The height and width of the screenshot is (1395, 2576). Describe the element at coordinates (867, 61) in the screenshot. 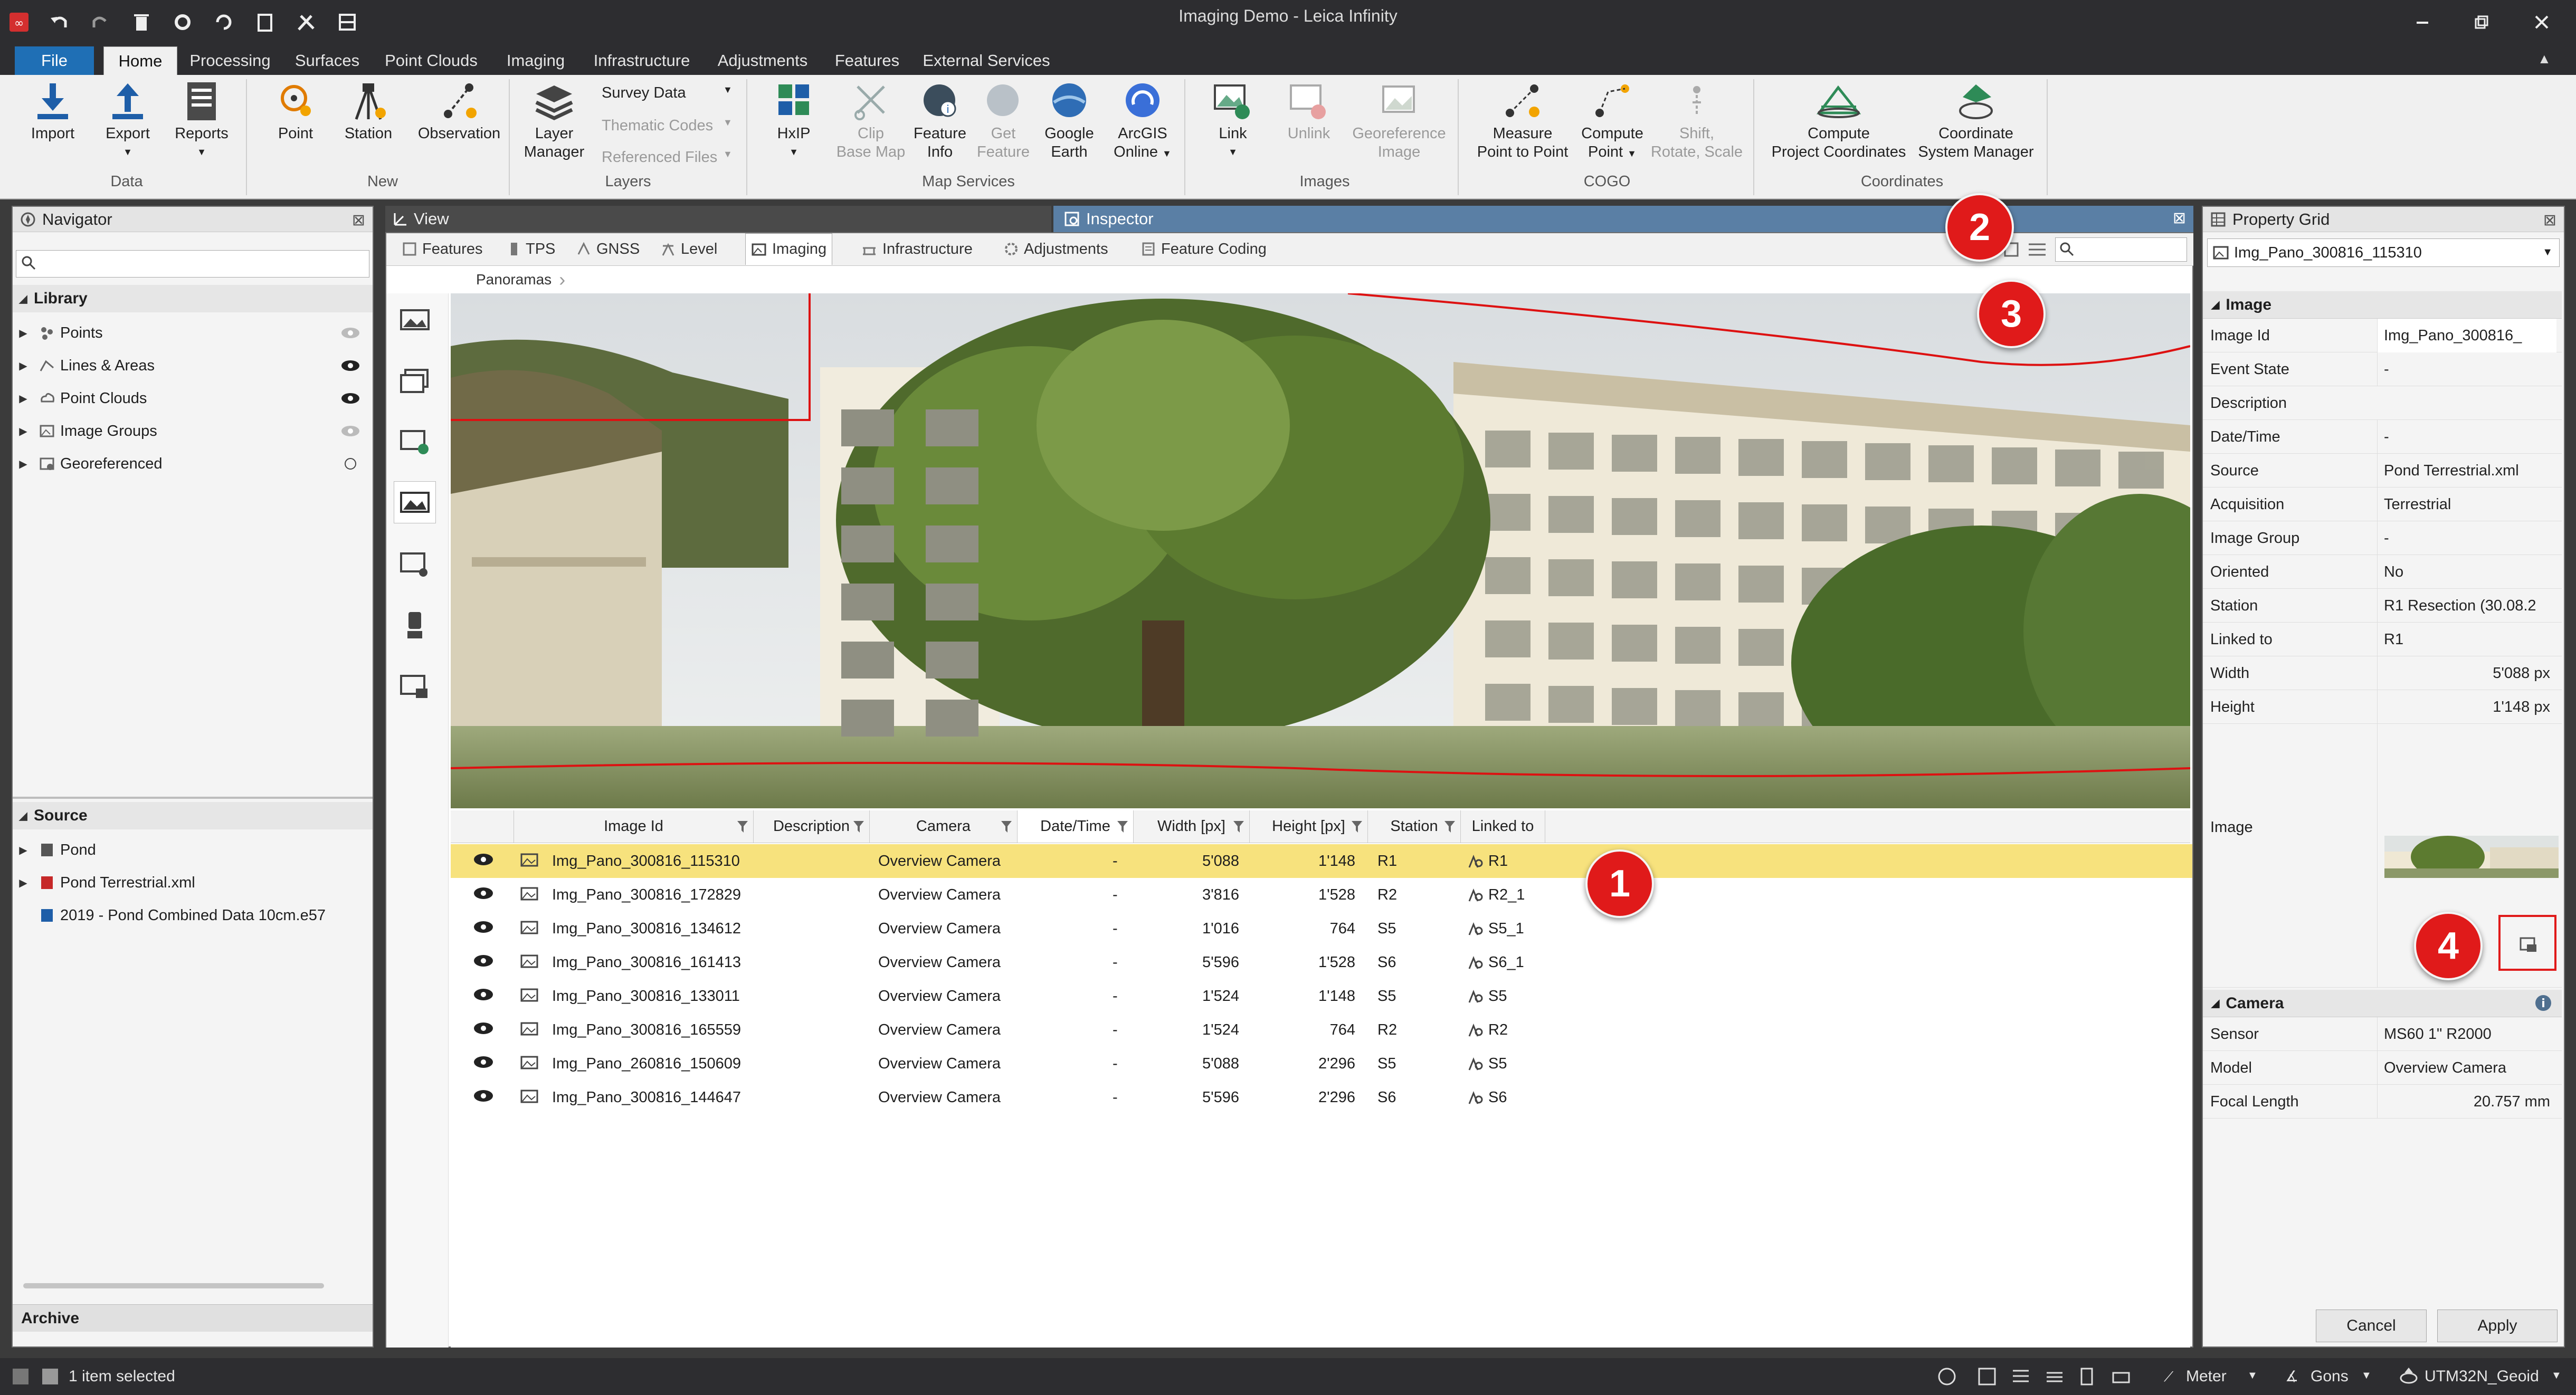

I see `tab-features: Features` at that location.